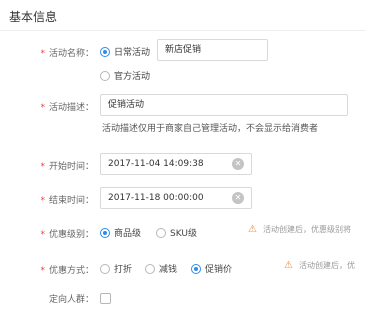  What do you see at coordinates (67, 201) in the screenshot?
I see `end-time-label: * 结束时间：` at bounding box center [67, 201].